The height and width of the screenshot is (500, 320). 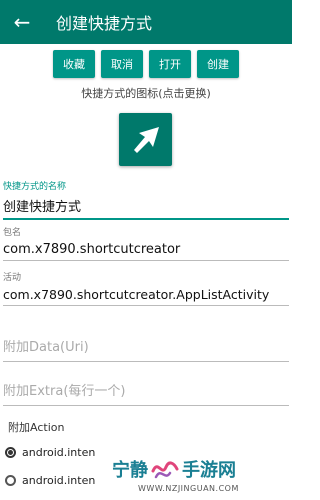 What do you see at coordinates (146, 389) in the screenshot?
I see `extra-input: 附加Extra(每行一个)` at bounding box center [146, 389].